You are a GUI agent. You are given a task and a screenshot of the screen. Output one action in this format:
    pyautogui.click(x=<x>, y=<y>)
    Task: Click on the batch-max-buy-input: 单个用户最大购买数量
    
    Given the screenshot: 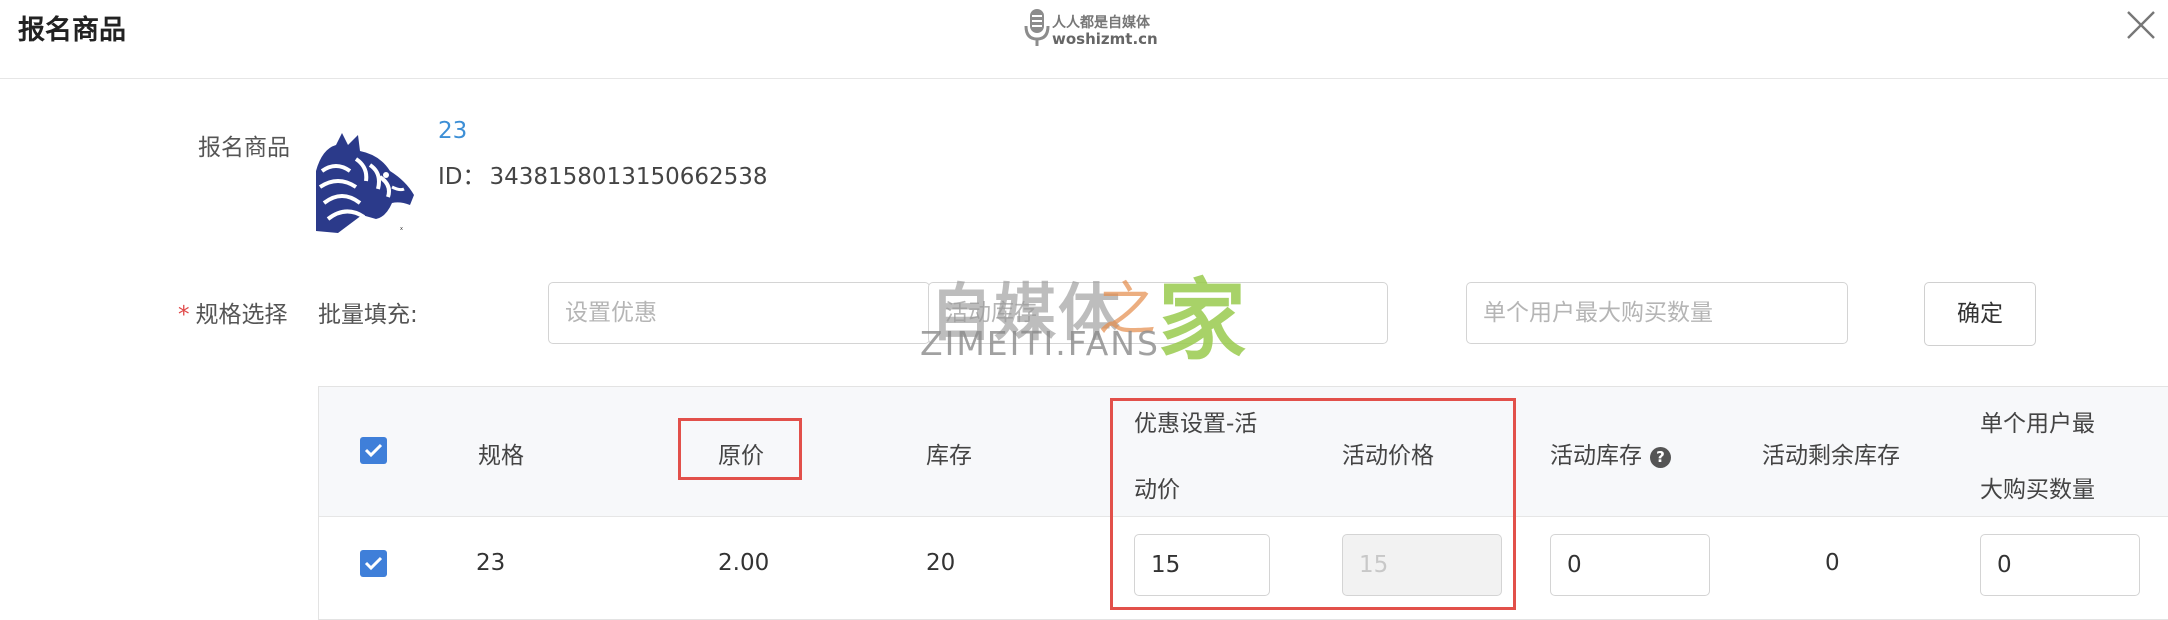 What is the action you would take?
    pyautogui.click(x=1657, y=313)
    